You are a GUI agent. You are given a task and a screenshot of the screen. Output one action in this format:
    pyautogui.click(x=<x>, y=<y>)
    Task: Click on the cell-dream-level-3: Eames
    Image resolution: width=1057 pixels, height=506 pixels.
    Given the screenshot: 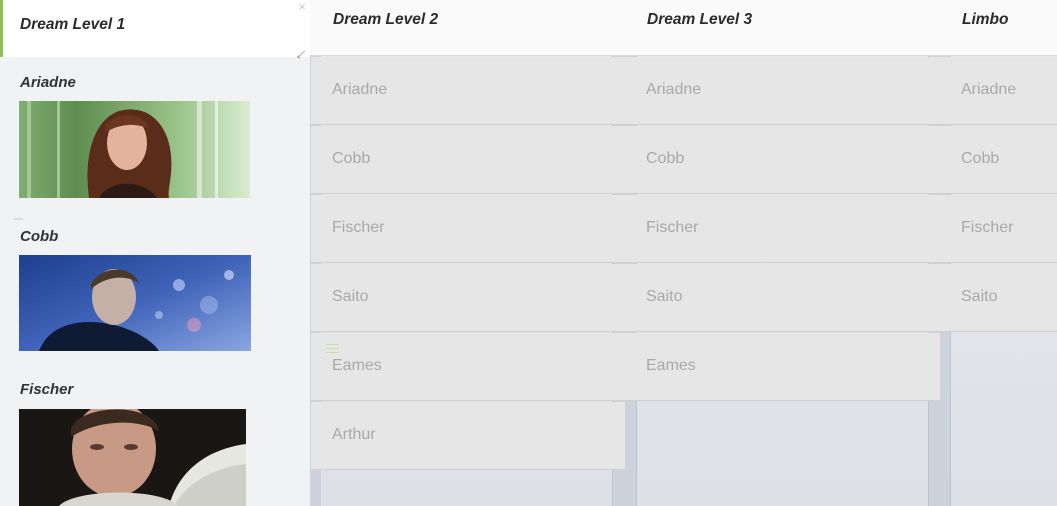 What is the action you would take?
    pyautogui.click(x=671, y=365)
    